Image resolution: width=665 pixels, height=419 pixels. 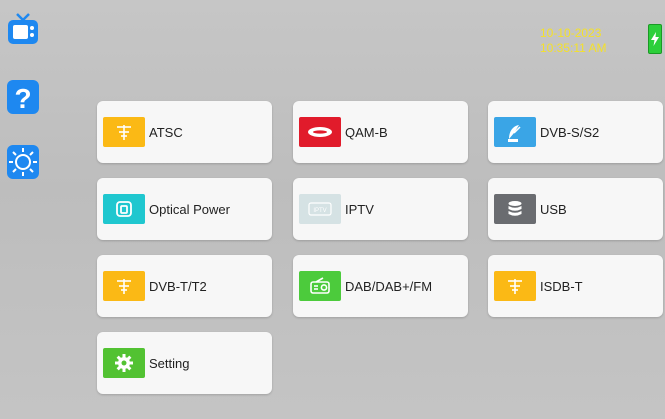 What do you see at coordinates (169, 363) in the screenshot?
I see `menu-item-label: Setting` at bounding box center [169, 363].